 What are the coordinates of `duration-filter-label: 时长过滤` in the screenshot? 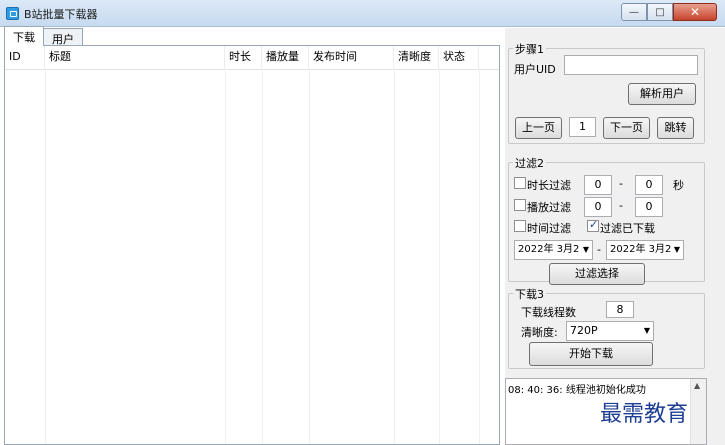 It's located at (549, 185).